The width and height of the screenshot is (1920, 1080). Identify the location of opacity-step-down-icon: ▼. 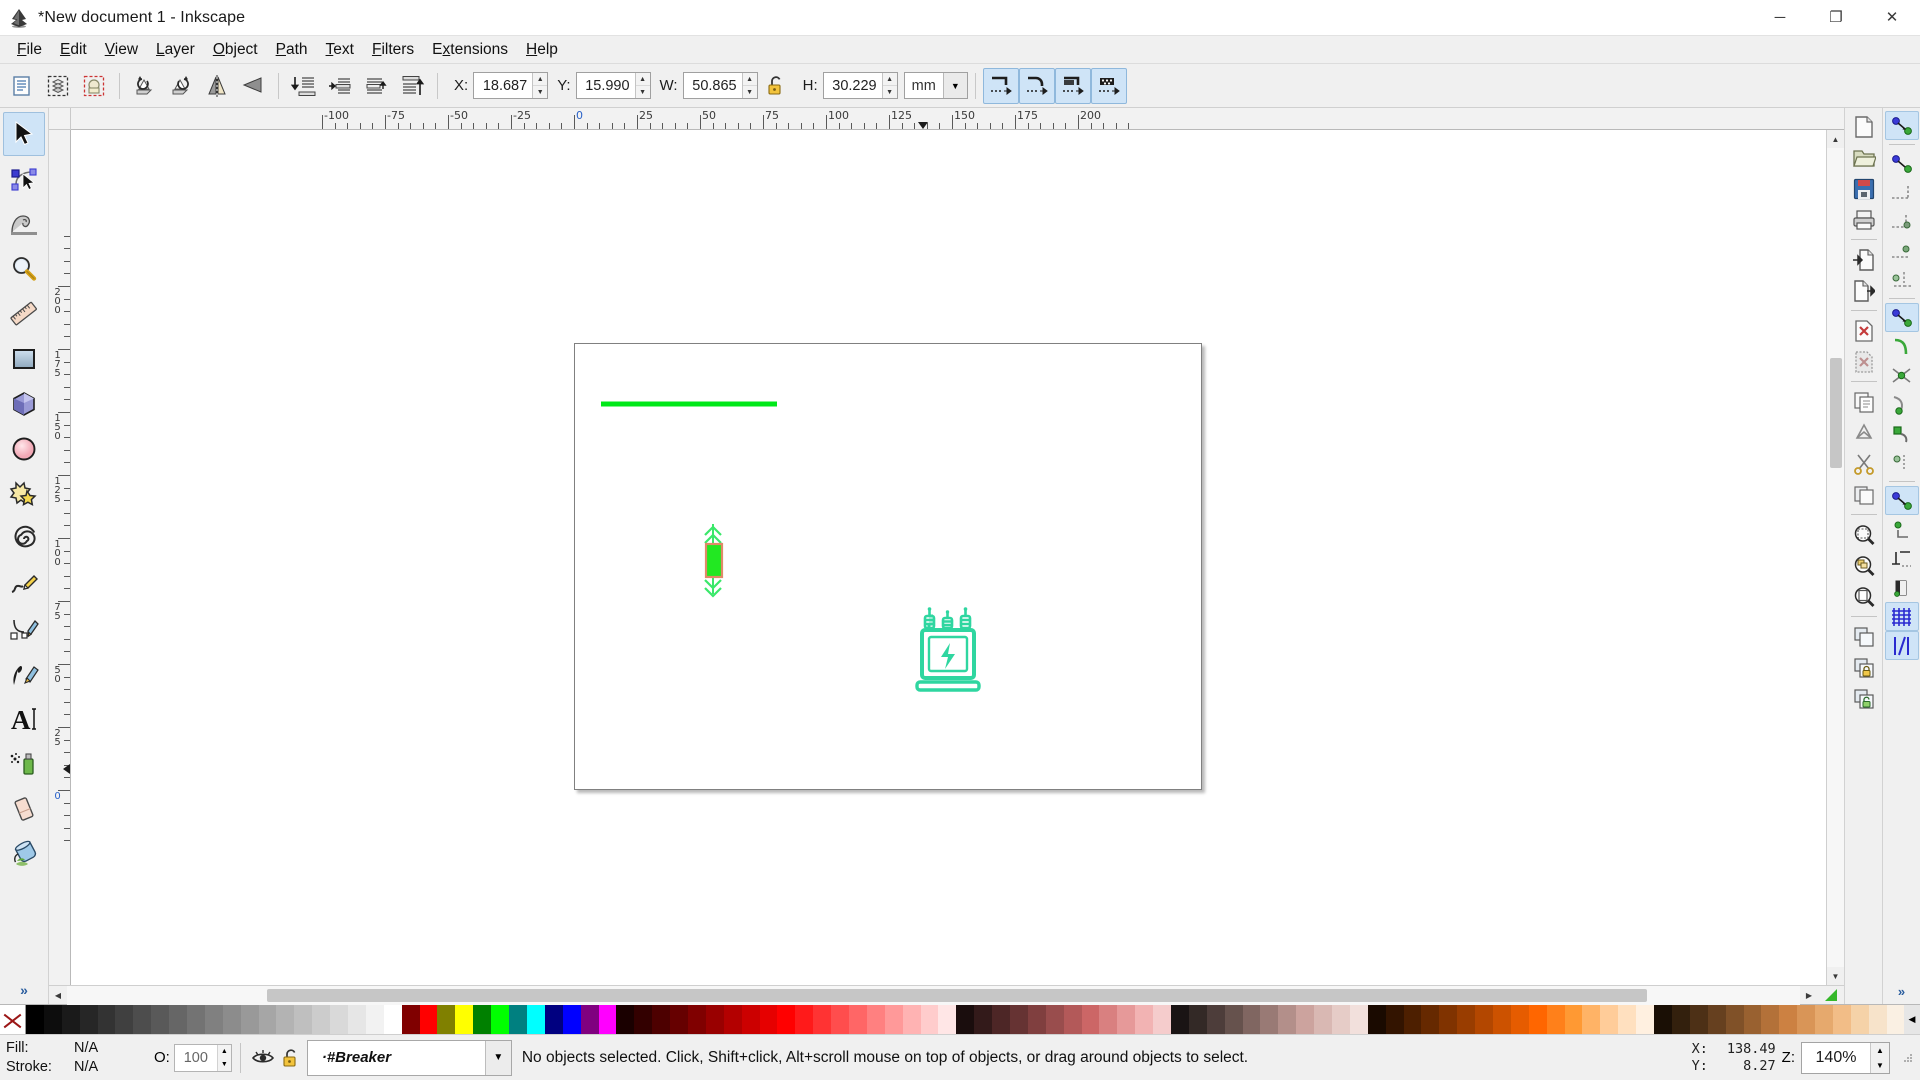
(224, 1064).